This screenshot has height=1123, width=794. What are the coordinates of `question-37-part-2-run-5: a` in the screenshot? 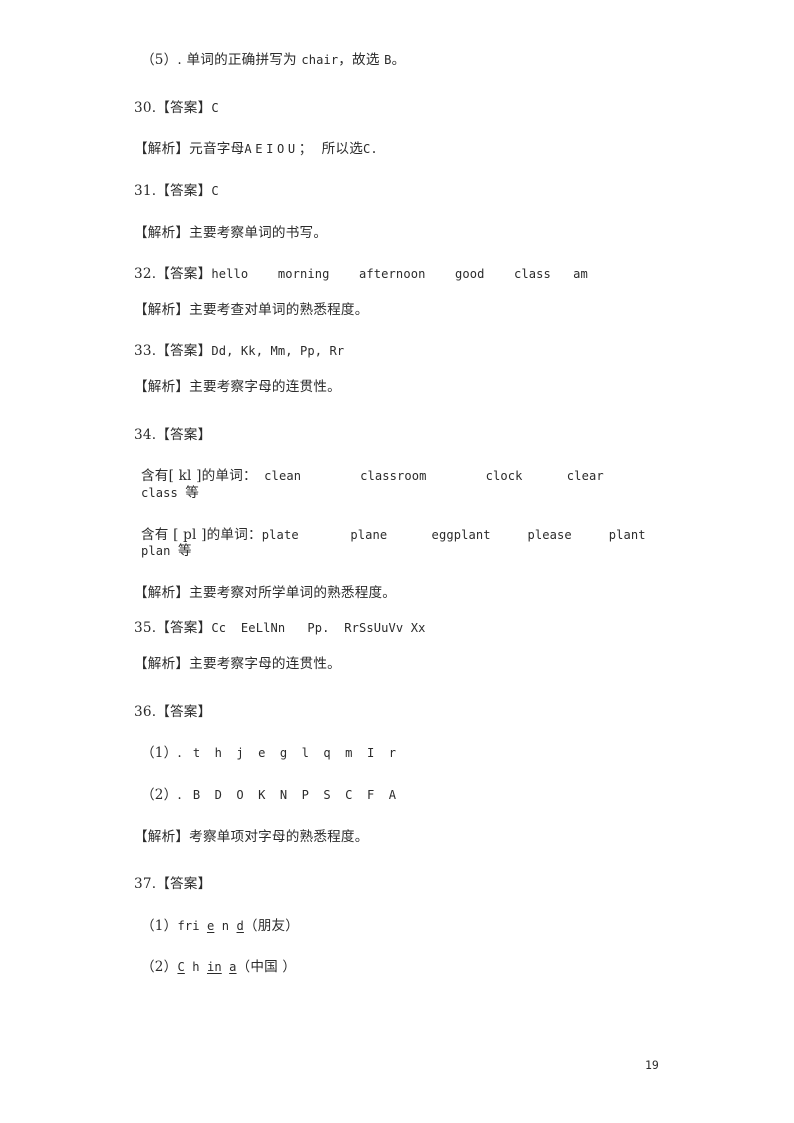 It's located at (233, 967).